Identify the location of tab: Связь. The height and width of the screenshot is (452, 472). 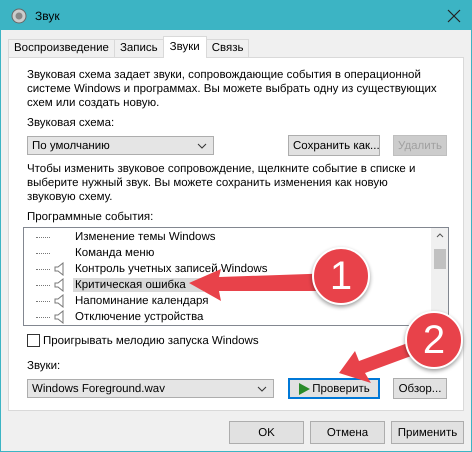
(228, 48).